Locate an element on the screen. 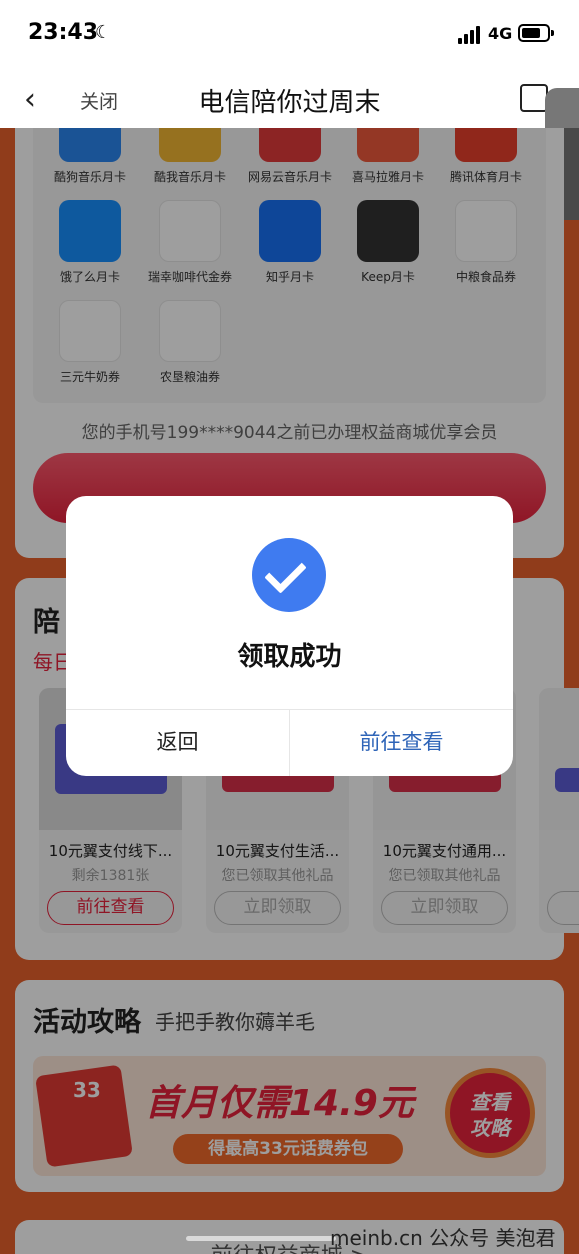  watermark: meinb.cn 公众号 美泡君 is located at coordinates (443, 1238).